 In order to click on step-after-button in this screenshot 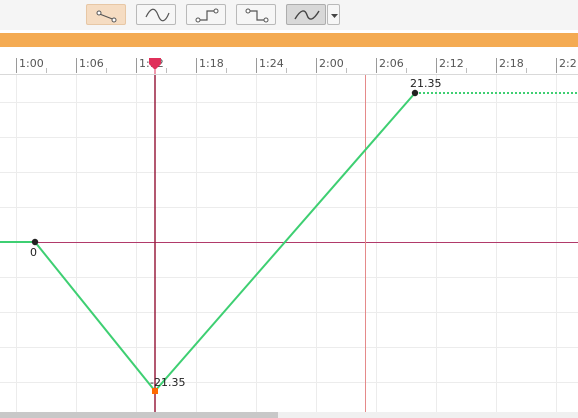, I will do `click(256, 14)`.